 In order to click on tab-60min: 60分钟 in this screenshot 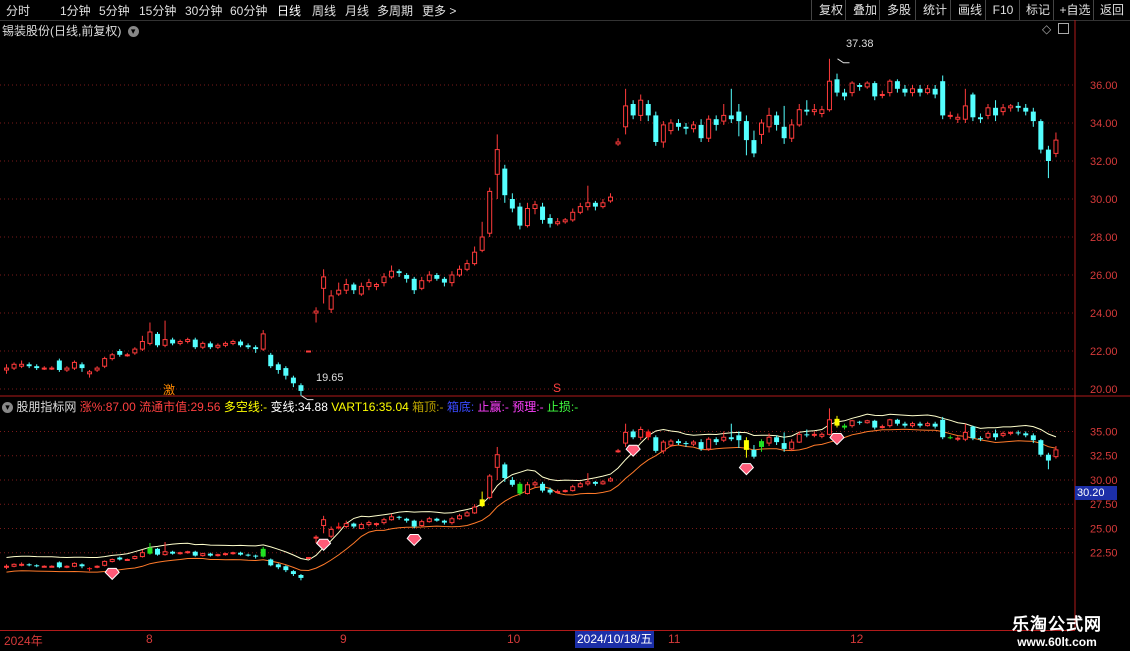, I will do `click(248, 10)`.